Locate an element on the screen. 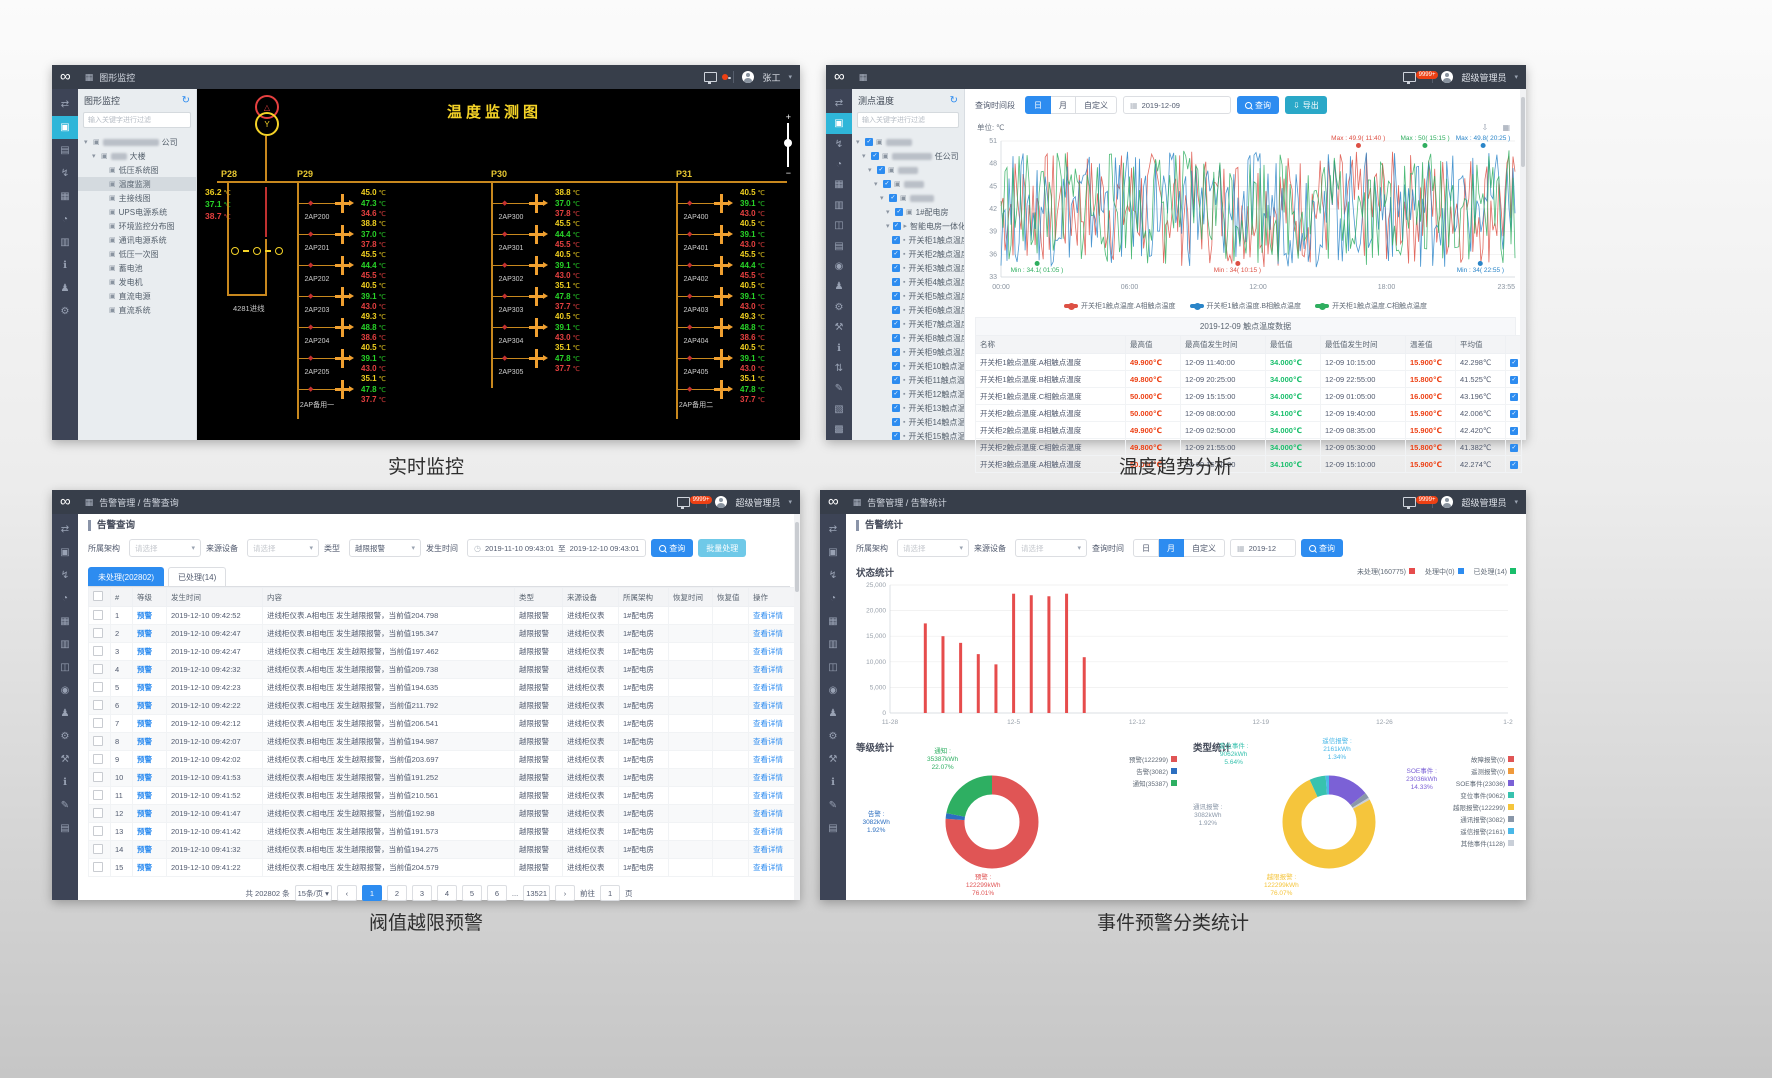  tree-leaf-0: ✓ ▪ 开关柜1触点温度 is located at coordinates (908, 240).